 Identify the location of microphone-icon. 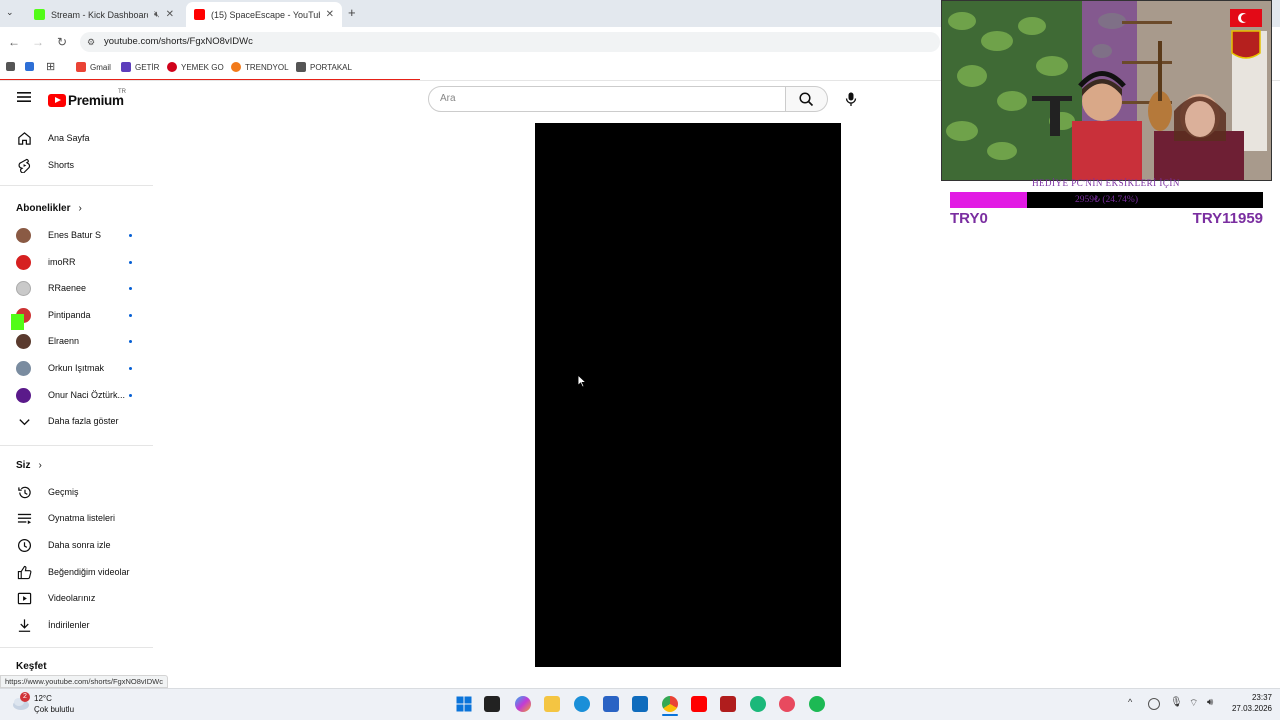
(851, 99).